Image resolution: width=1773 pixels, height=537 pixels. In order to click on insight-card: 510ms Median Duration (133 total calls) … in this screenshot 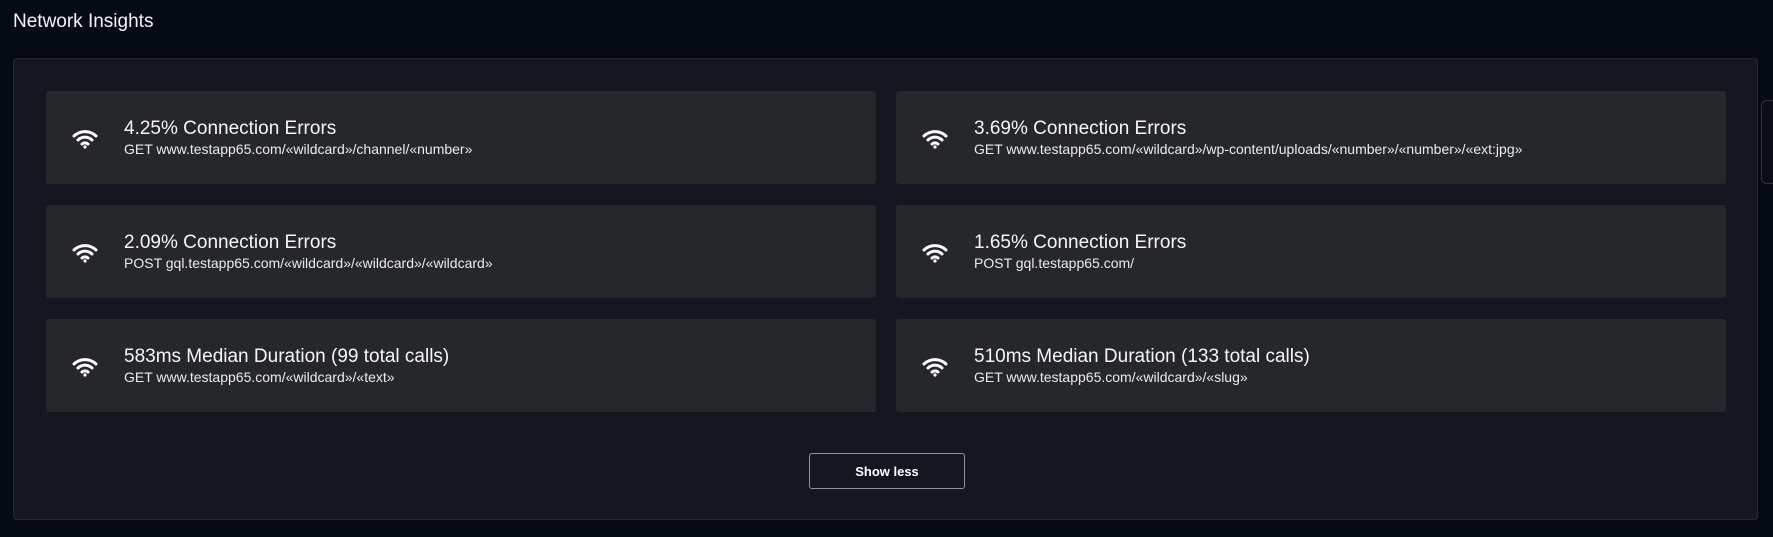, I will do `click(1311, 365)`.